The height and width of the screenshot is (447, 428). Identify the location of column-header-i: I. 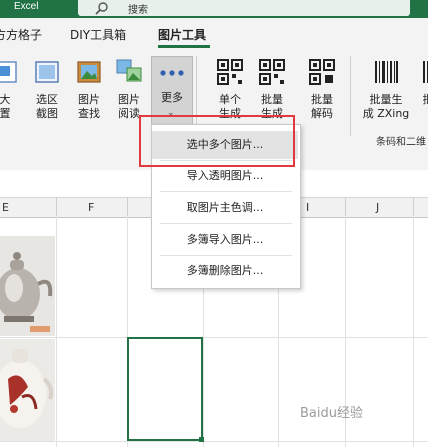
(307, 207).